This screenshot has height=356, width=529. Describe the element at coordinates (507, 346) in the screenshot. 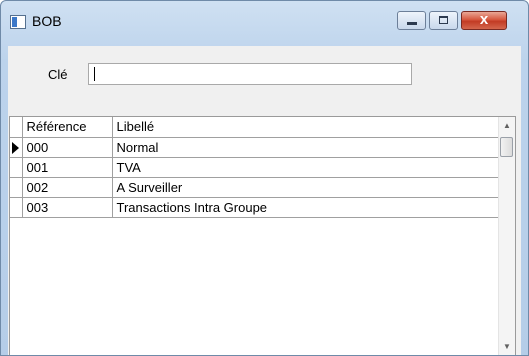

I see `scroll-down-icon: ▼` at that location.